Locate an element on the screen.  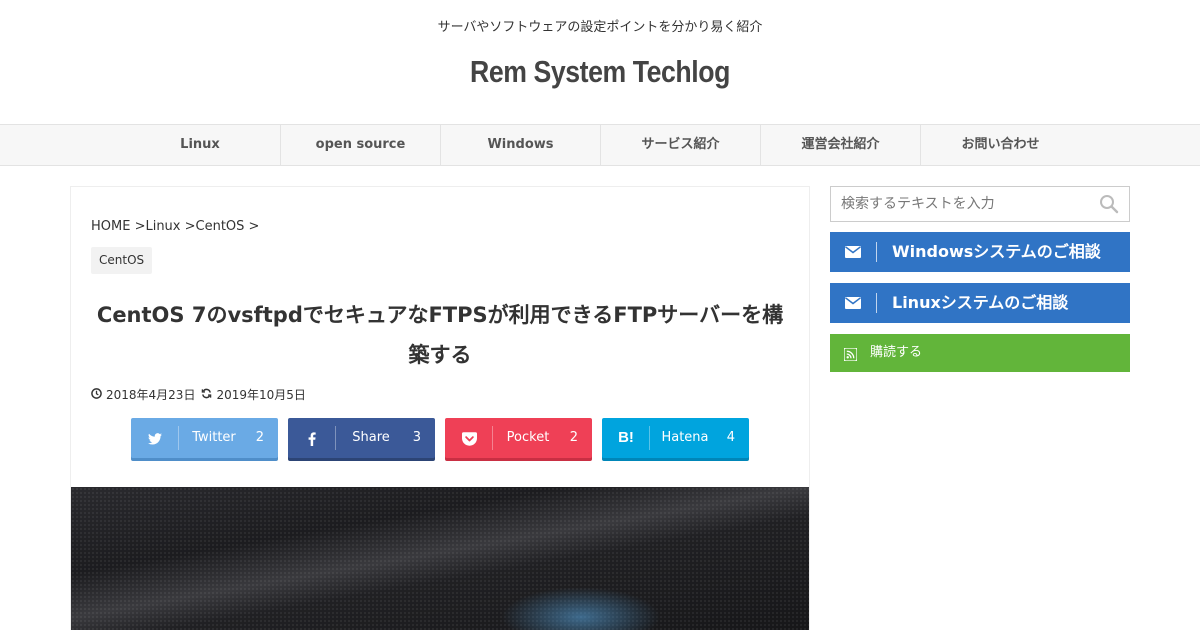
subscribe-button: 購読する is located at coordinates (980, 353).